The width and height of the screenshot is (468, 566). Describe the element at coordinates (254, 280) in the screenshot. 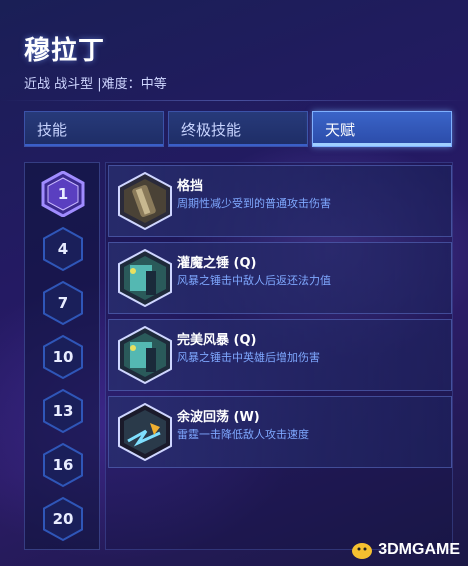

I see `talent-description: 风暴之锤击中敌人后返还法力值` at that location.